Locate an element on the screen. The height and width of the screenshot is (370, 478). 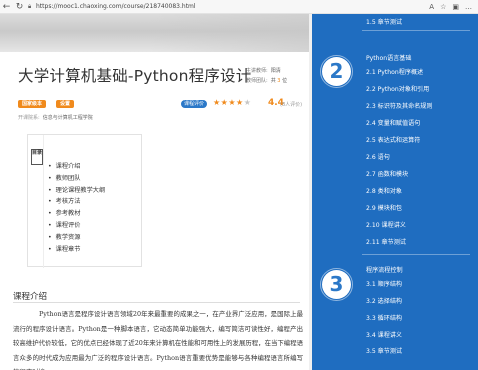
chapter-item-2-5: 2.5 表达式和运算符 is located at coordinates (393, 139).